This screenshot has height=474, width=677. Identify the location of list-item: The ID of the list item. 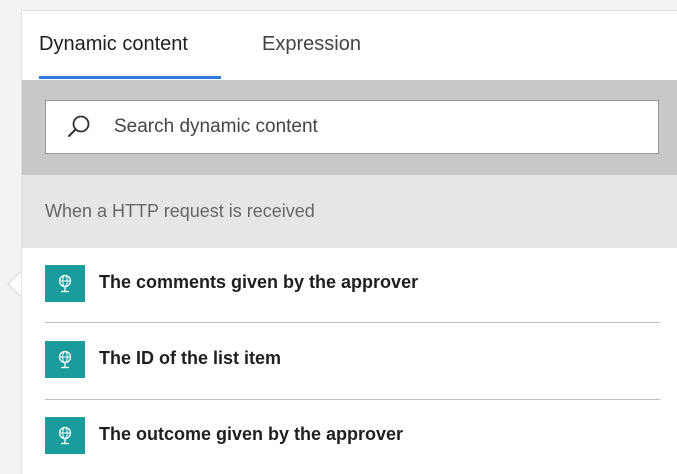
(352, 360).